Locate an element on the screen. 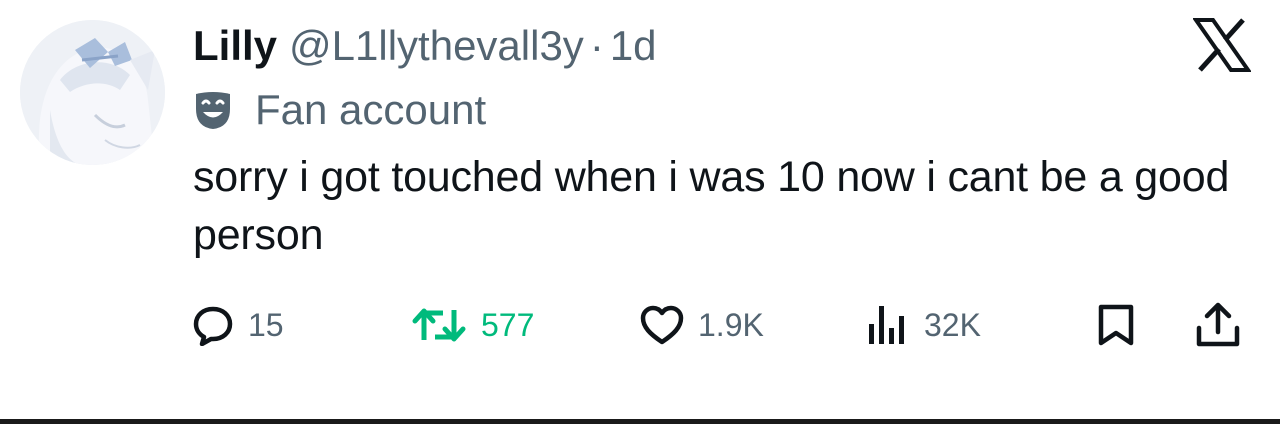  bookmark-icon is located at coordinates (1116, 325).